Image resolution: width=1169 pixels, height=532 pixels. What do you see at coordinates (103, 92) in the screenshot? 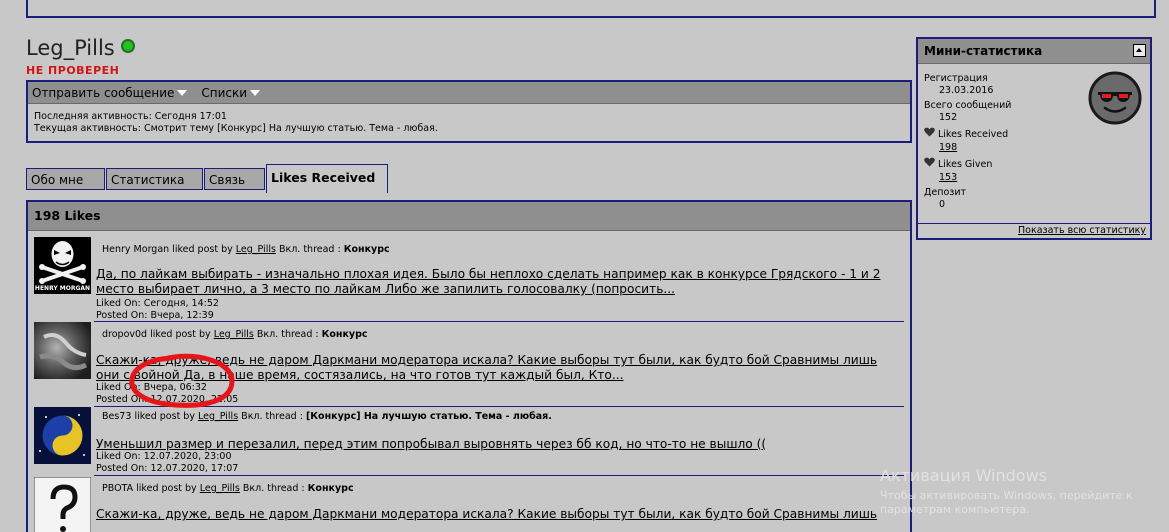
I see `send-message-label: Отправить сообщение` at bounding box center [103, 92].